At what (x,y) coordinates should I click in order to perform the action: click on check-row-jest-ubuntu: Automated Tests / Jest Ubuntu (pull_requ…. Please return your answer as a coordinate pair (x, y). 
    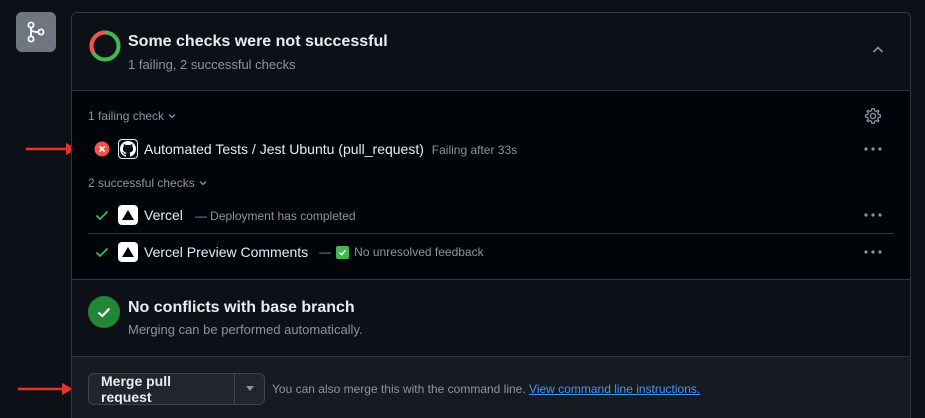
    Looking at the image, I should click on (491, 149).